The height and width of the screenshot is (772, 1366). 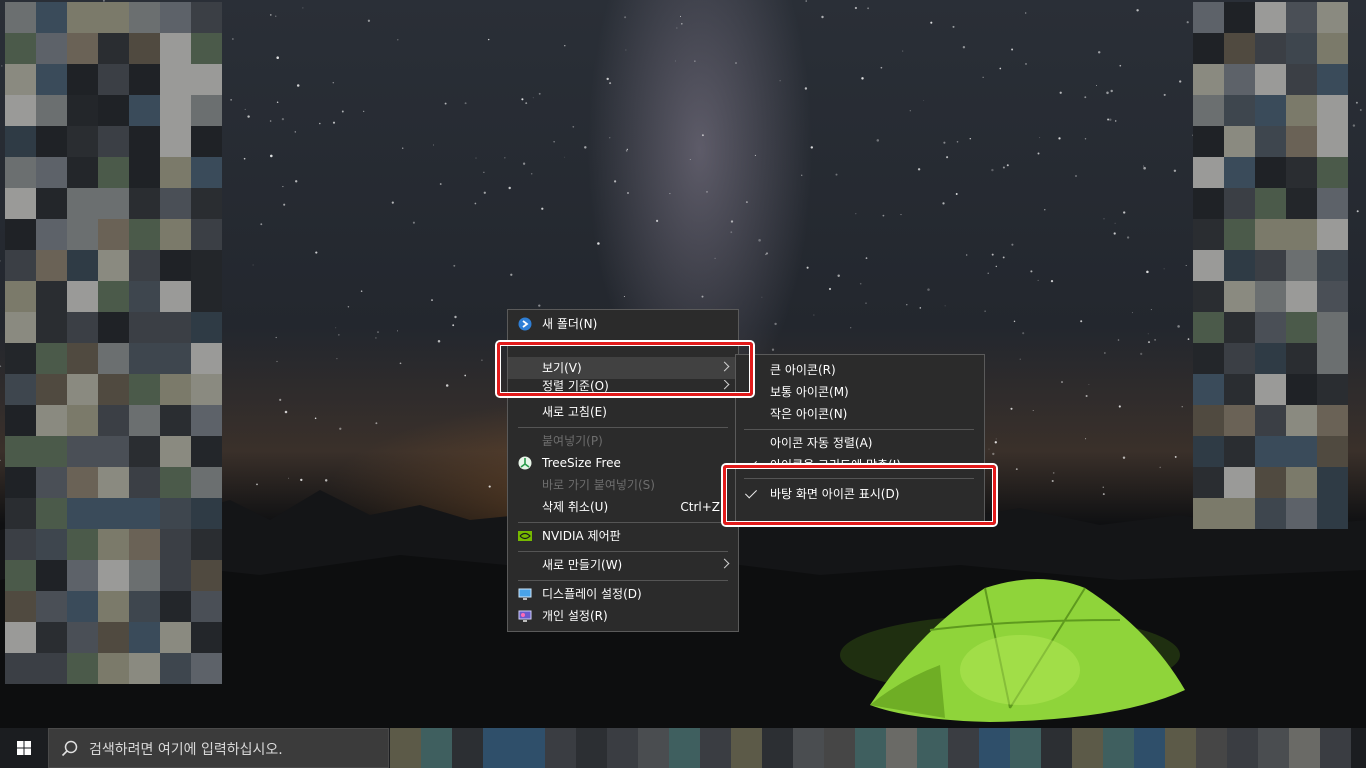 What do you see at coordinates (623, 616) in the screenshot?
I see `menu-item-personalize: 개인 설정(R)` at bounding box center [623, 616].